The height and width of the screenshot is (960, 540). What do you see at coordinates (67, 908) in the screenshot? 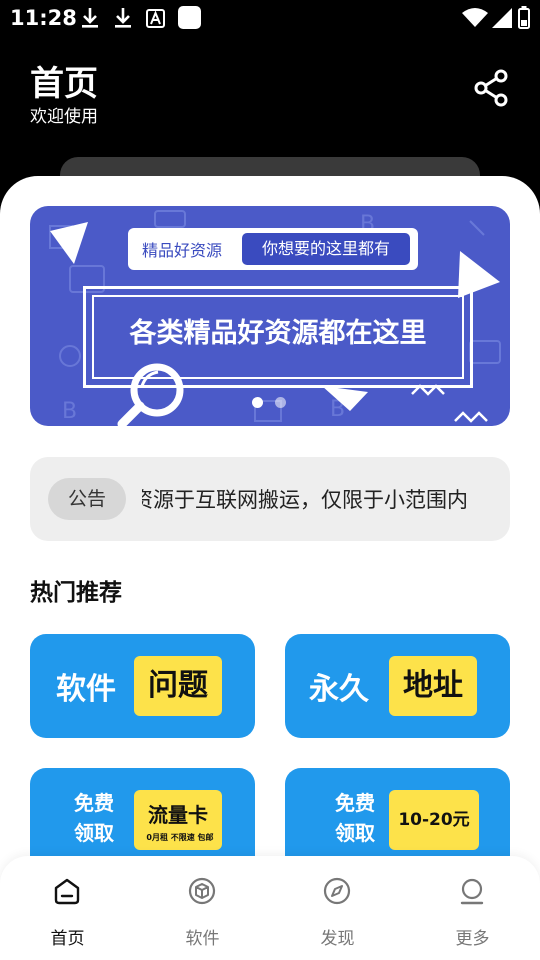
I see `nav-item-home: 首页` at bounding box center [67, 908].